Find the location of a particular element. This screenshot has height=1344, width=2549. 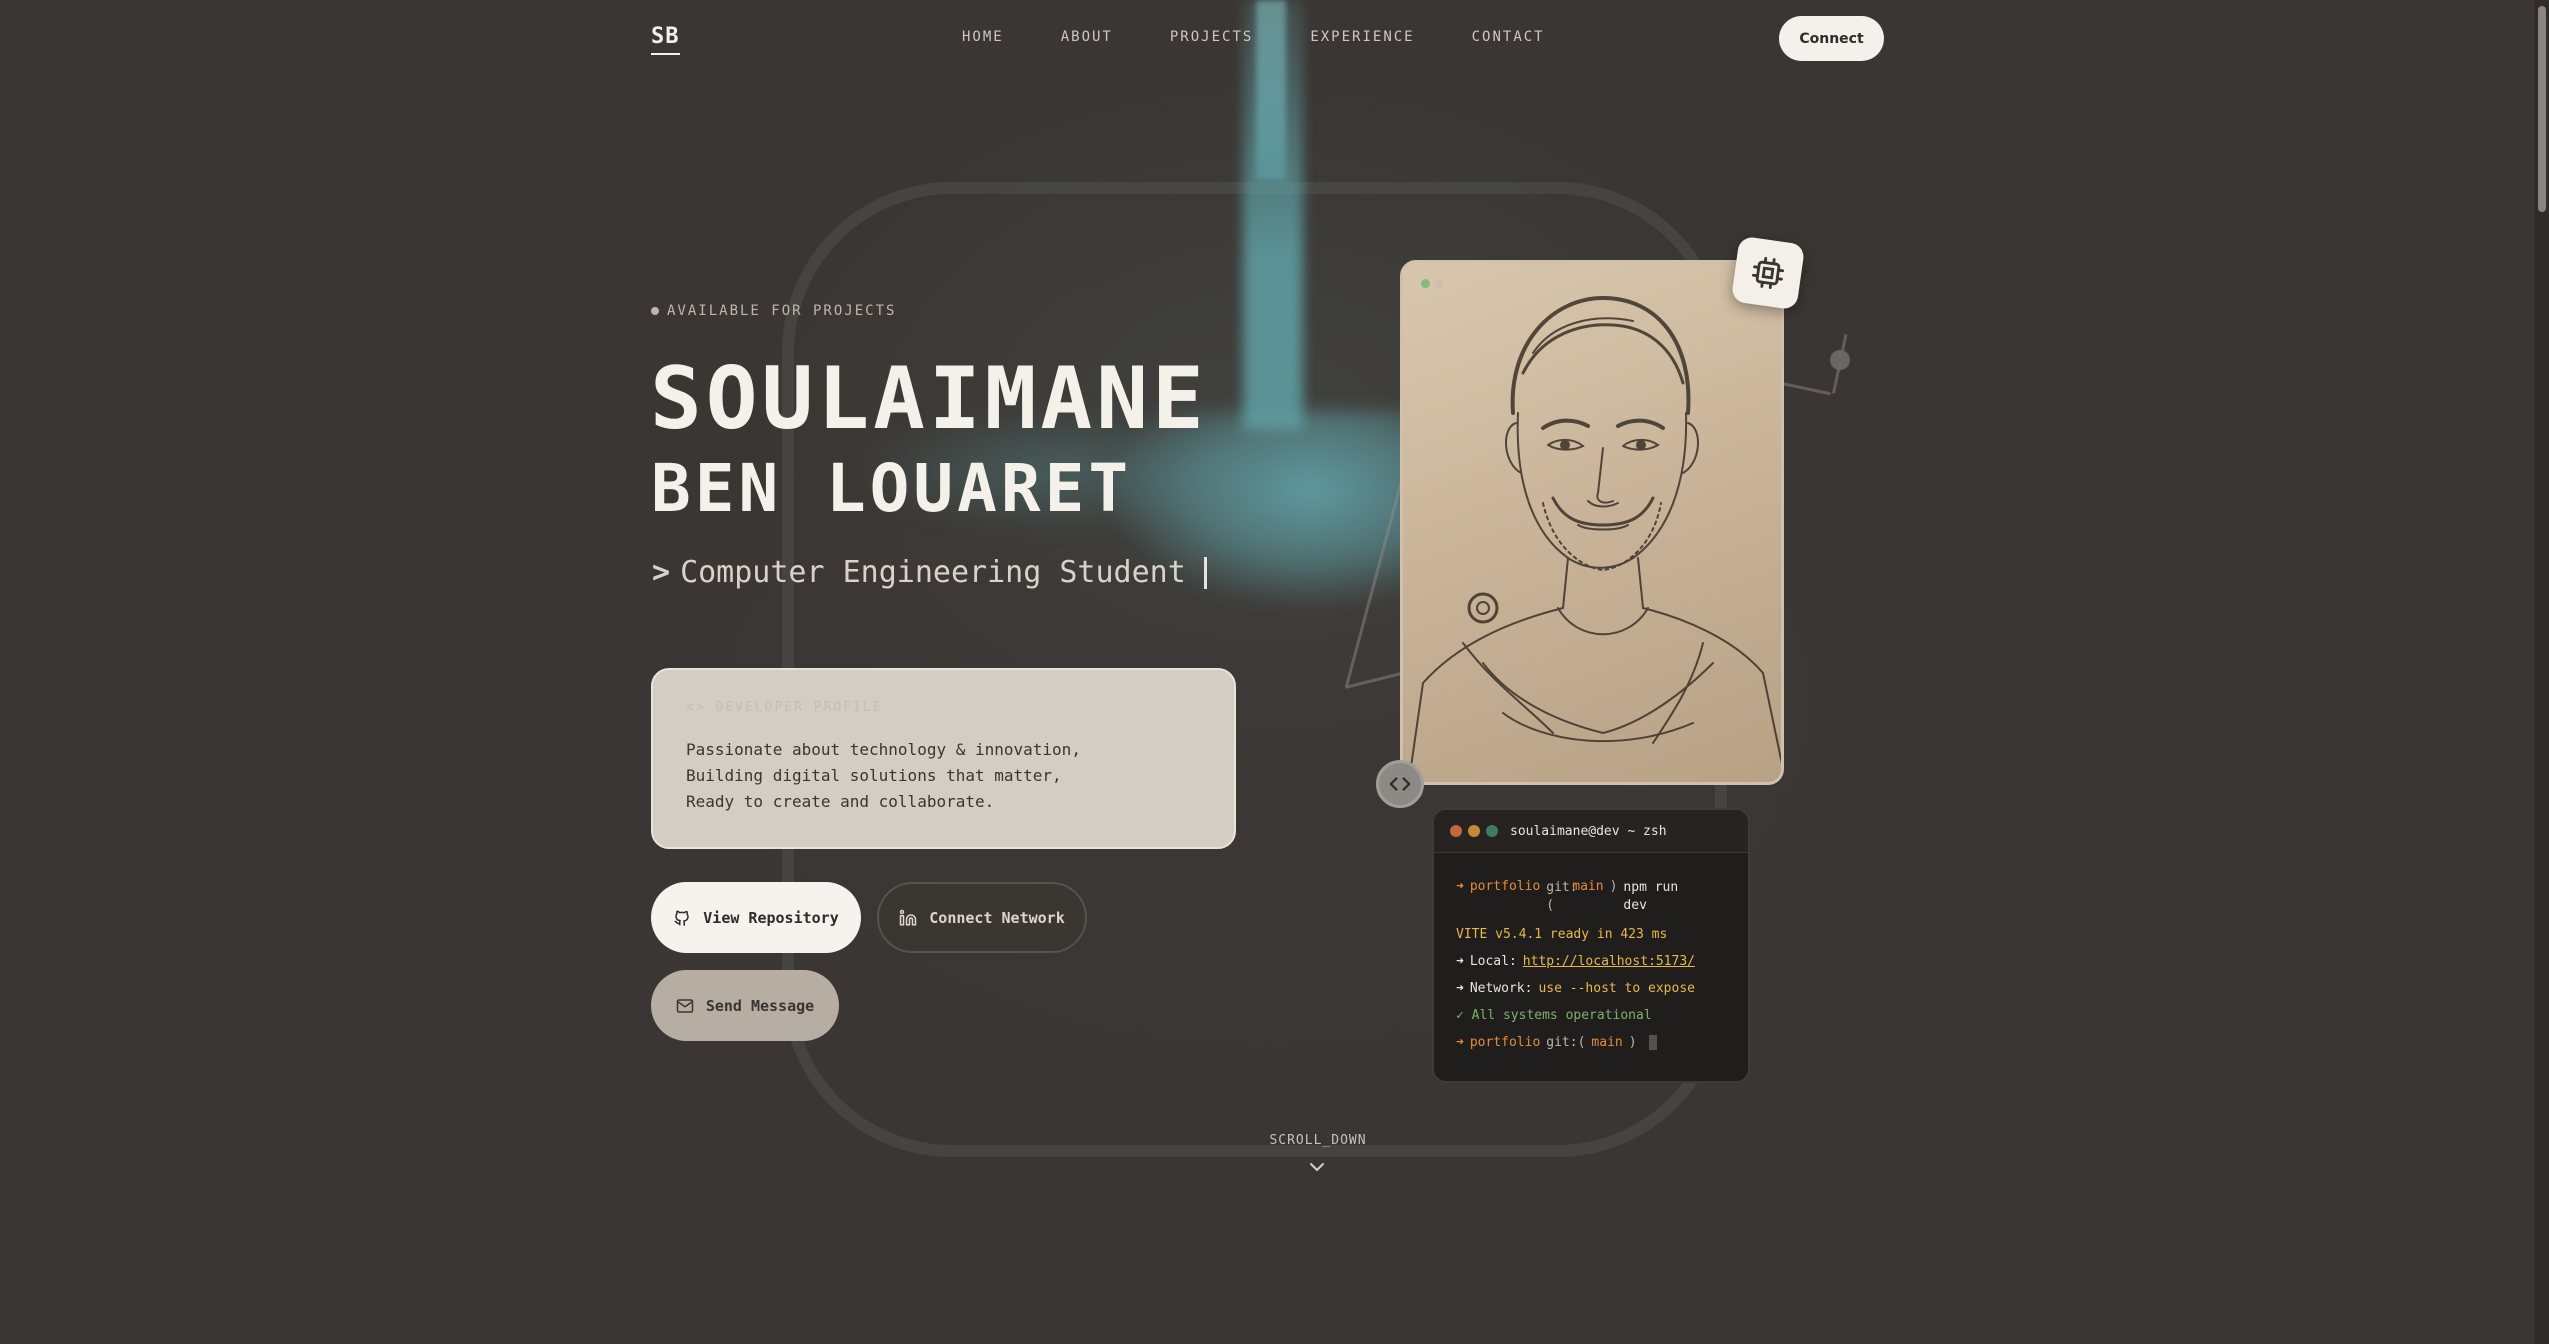

terminal-line: ➜ Local: http://localhost:5173/ is located at coordinates (1591, 961).